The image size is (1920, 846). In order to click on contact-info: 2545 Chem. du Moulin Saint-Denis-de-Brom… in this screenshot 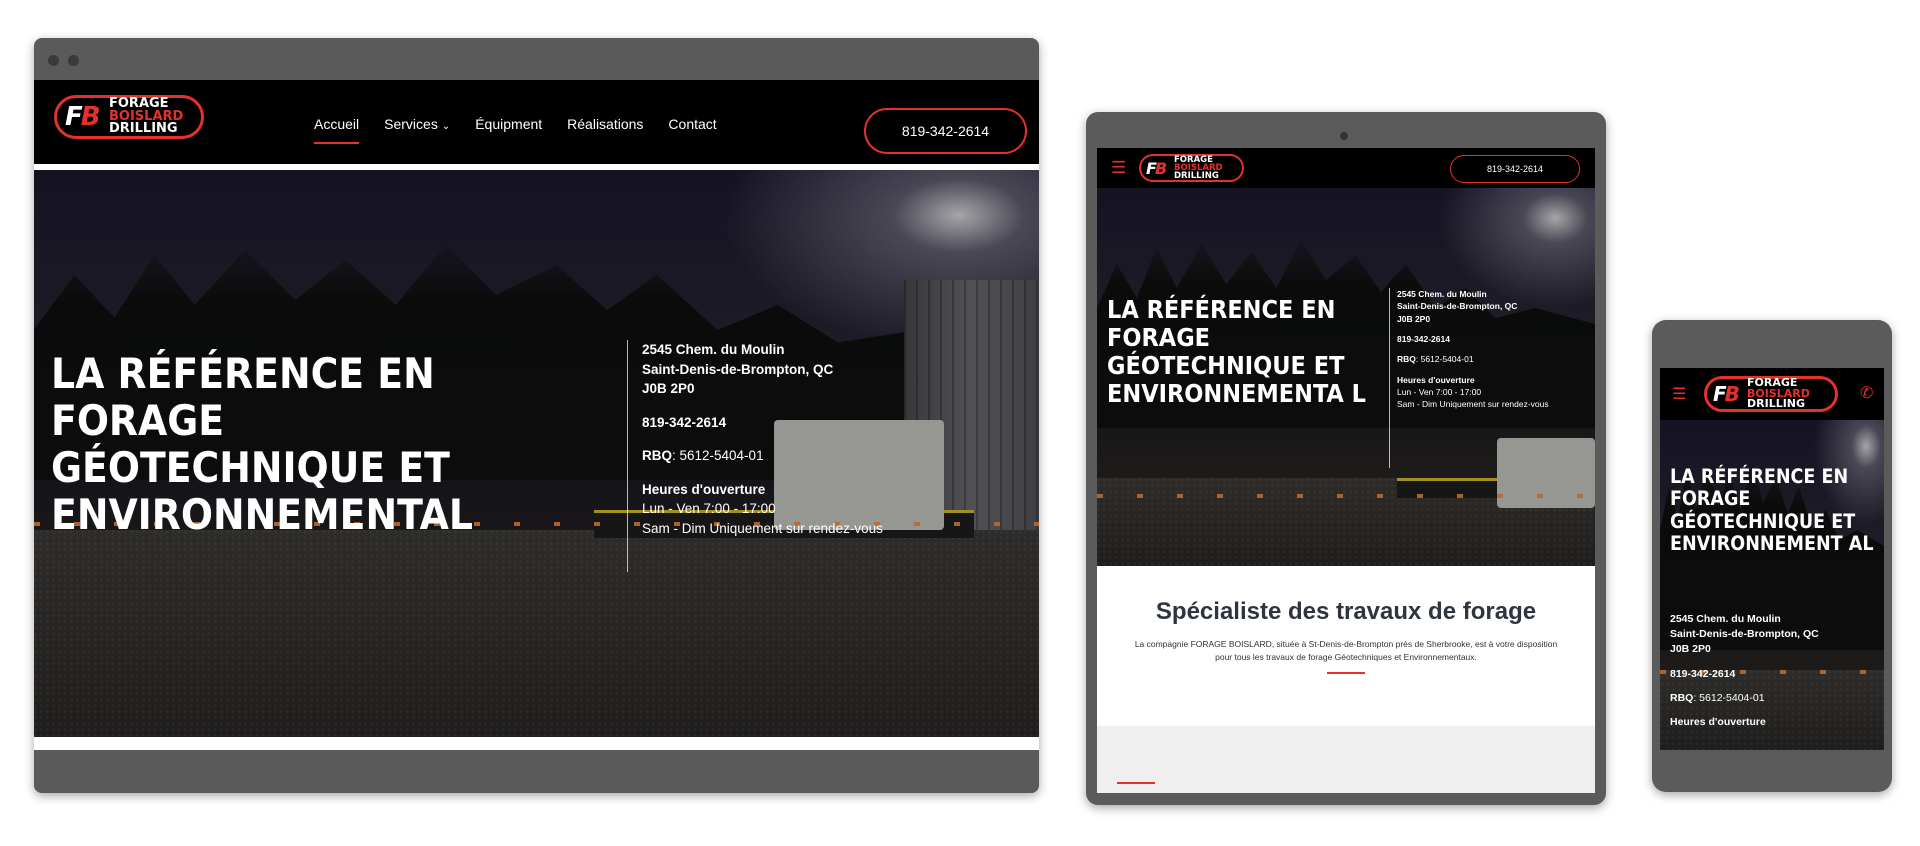, I will do `click(755, 456)`.